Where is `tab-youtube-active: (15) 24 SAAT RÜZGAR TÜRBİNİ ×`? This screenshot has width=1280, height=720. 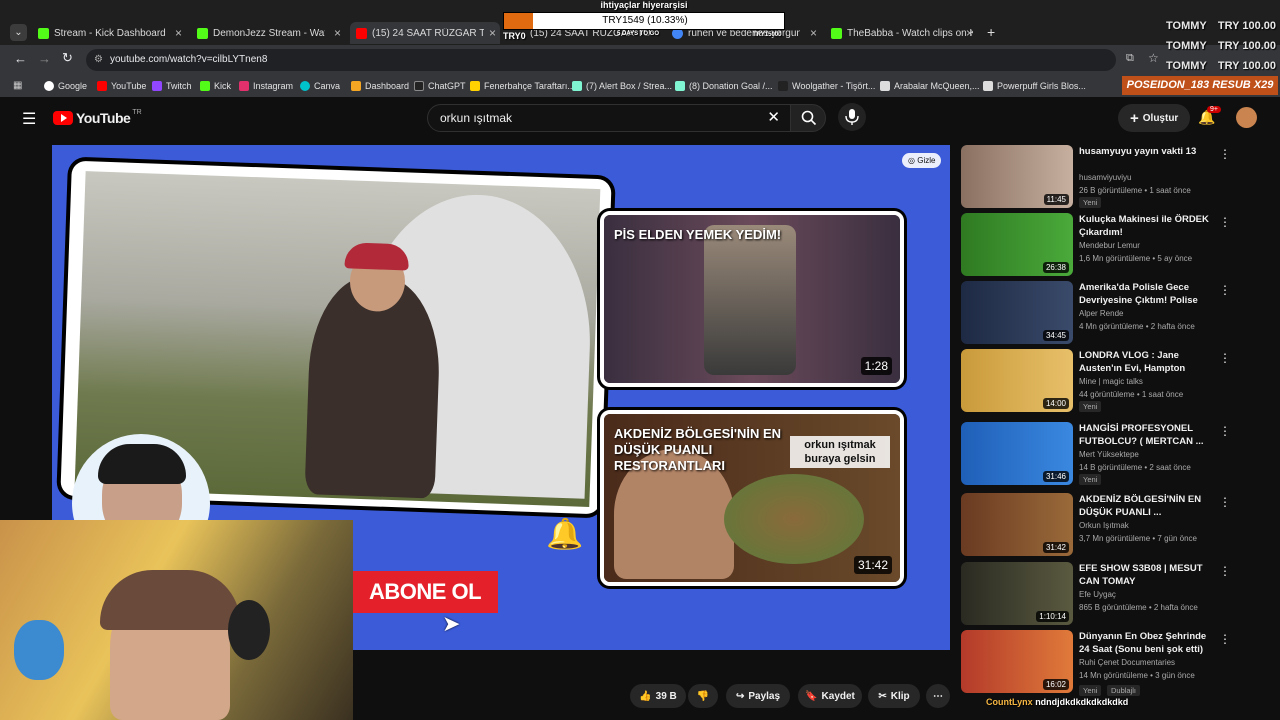 tab-youtube-active: (15) 24 SAAT RÜZGAR TÜRBİNİ × is located at coordinates (425, 33).